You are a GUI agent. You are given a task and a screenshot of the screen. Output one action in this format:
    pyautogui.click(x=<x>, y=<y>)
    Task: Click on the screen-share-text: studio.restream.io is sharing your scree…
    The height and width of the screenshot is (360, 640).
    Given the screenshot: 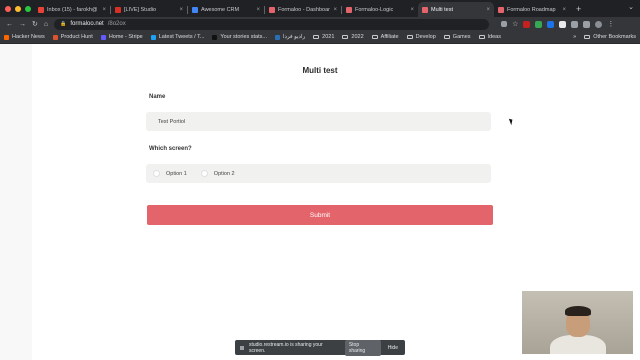 What is the action you would take?
    pyautogui.click(x=285, y=347)
    